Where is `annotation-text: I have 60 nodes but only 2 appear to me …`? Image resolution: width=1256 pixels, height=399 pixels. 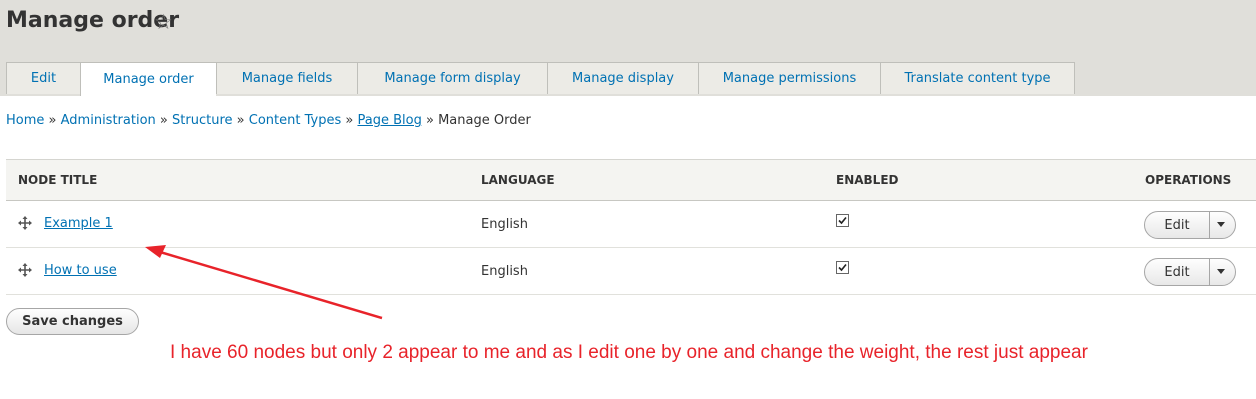 annotation-text: I have 60 nodes but only 2 appear to me … is located at coordinates (629, 352).